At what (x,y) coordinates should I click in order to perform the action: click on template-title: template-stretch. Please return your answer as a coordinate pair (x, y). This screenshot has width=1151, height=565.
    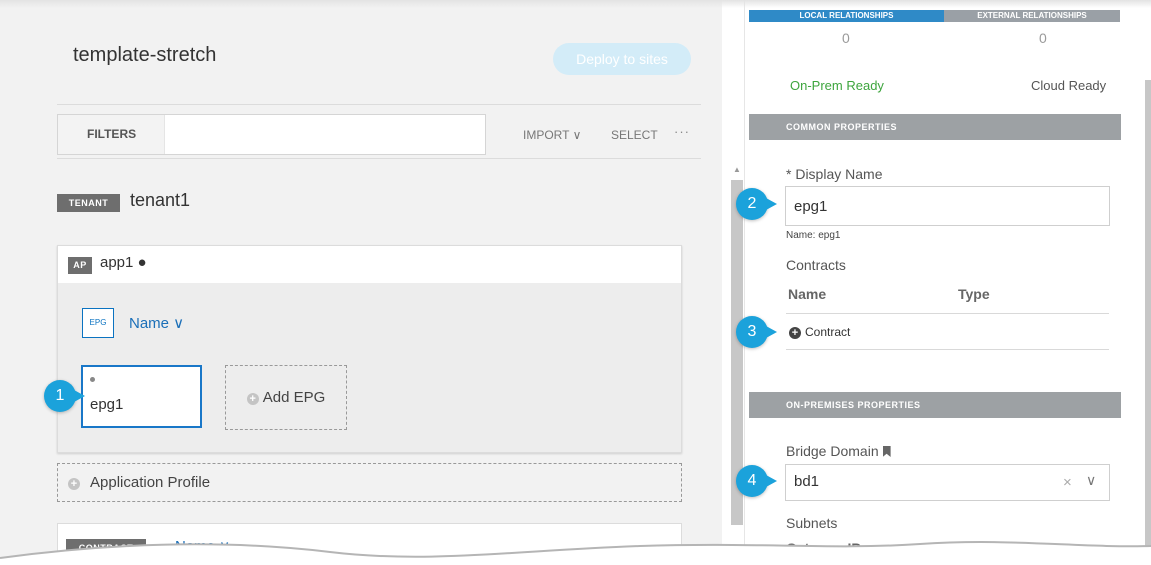
    Looking at the image, I should click on (145, 55).